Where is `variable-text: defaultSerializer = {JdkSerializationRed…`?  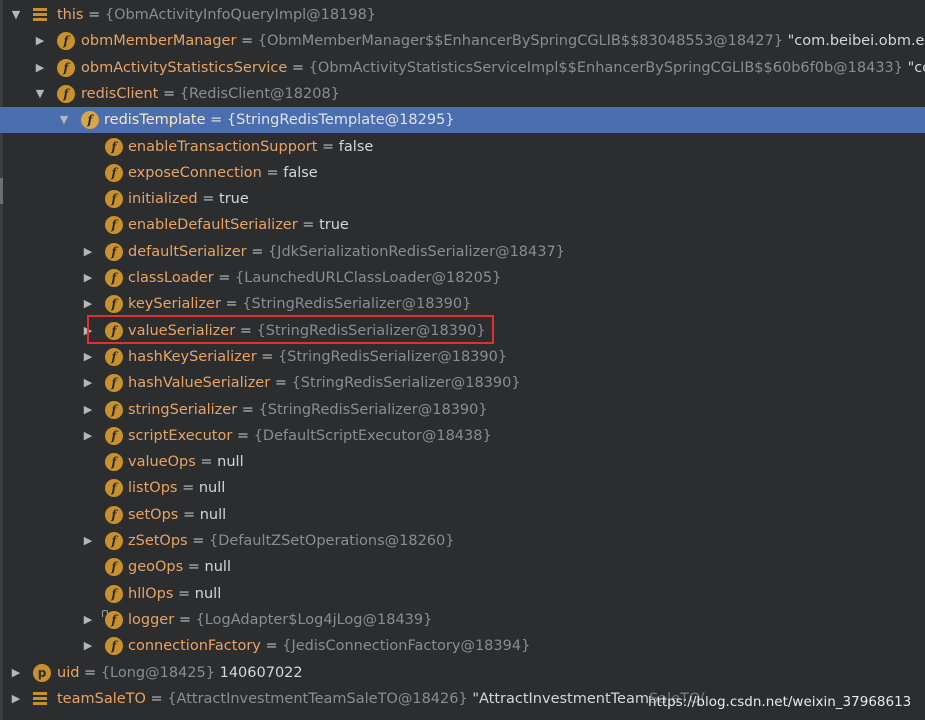
variable-text: defaultSerializer = {JdkSerializationRed… is located at coordinates (346, 252).